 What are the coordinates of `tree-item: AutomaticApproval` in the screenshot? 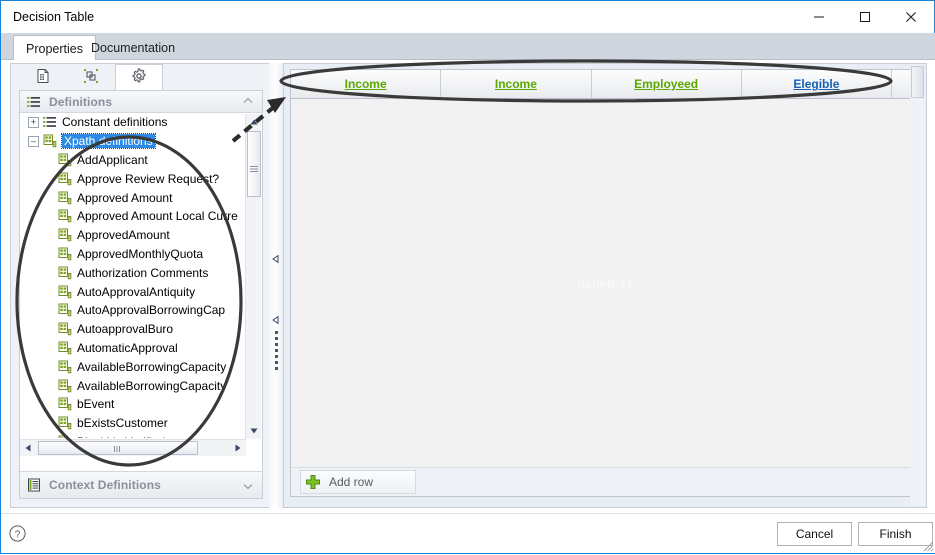 It's located at (132, 348).